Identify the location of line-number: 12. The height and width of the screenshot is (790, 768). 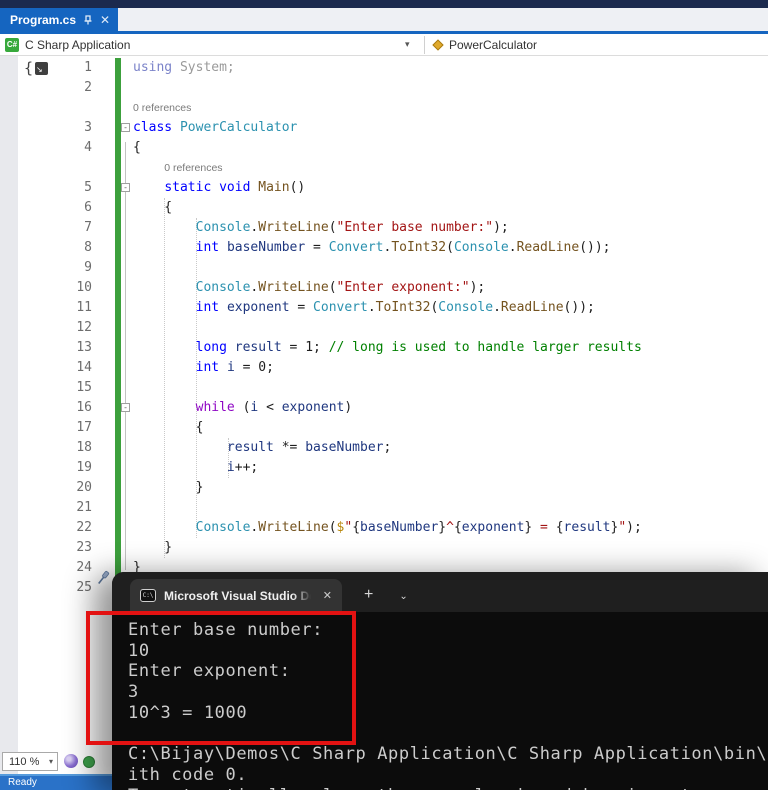
(84, 327).